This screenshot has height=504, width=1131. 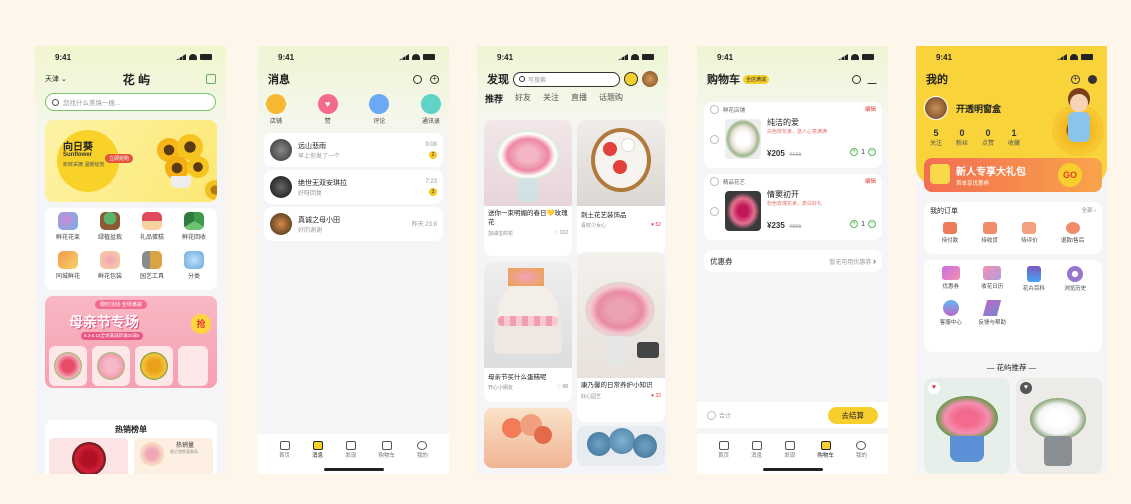 What do you see at coordinates (119, 158) in the screenshot?
I see `banner-button: 立即抢购` at bounding box center [119, 158].